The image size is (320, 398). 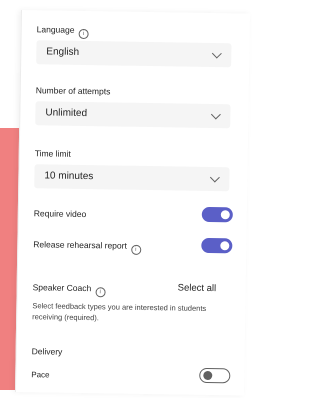 What do you see at coordinates (63, 52) in the screenshot?
I see `language-value: English` at bounding box center [63, 52].